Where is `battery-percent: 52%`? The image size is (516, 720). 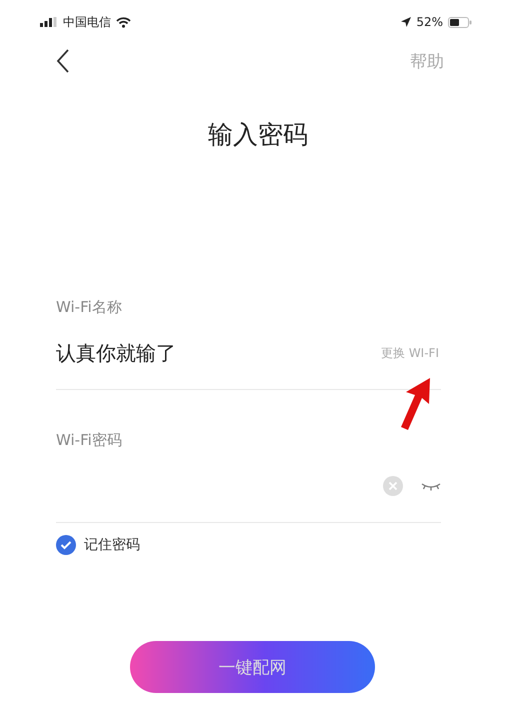 battery-percent: 52% is located at coordinates (429, 22).